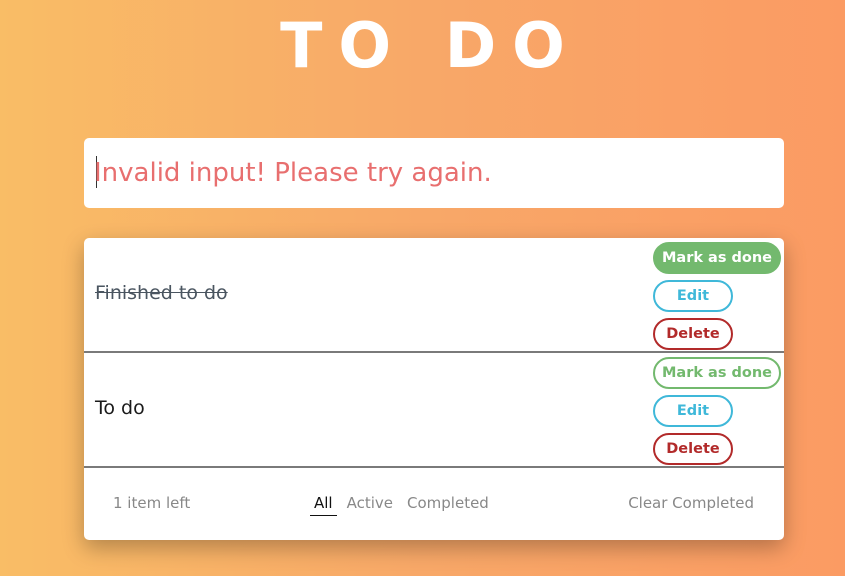  I want to click on filter-group: All Active Completed, so click(401, 505).